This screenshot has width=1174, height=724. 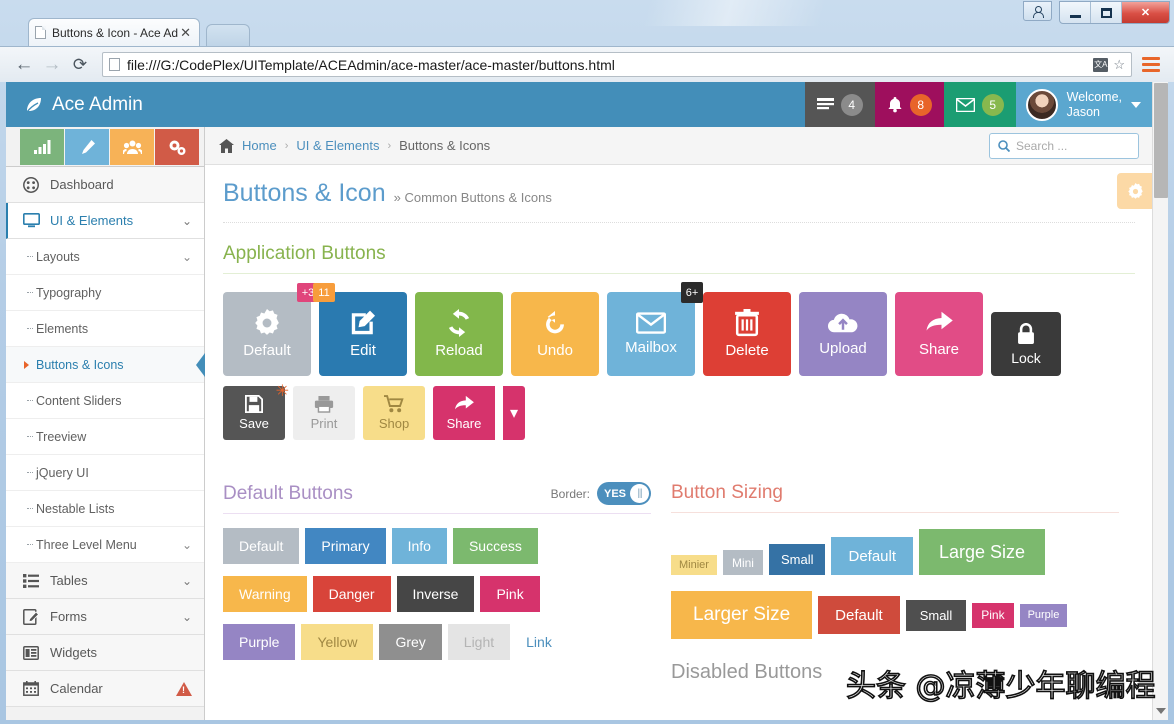 What do you see at coordinates (105, 257) in the screenshot?
I see `sidebar-item-layouts: Layouts ⌄` at bounding box center [105, 257].